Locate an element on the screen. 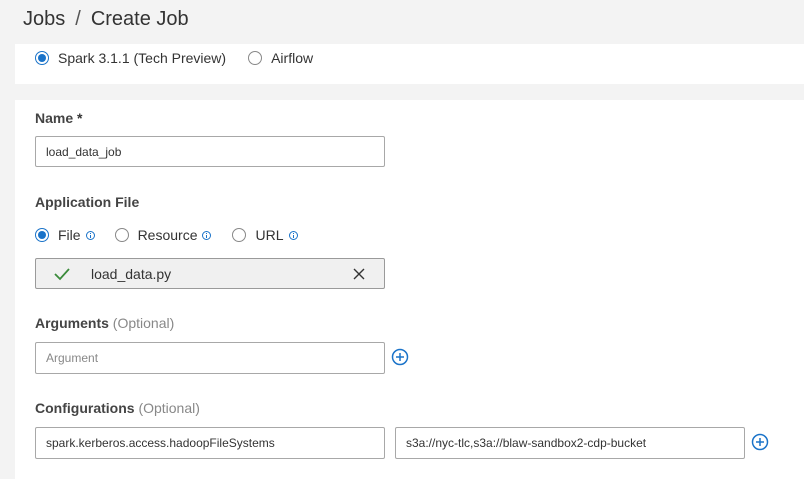 This screenshot has height=479, width=804. add-argument-plus-circle-icon is located at coordinates (400, 357).